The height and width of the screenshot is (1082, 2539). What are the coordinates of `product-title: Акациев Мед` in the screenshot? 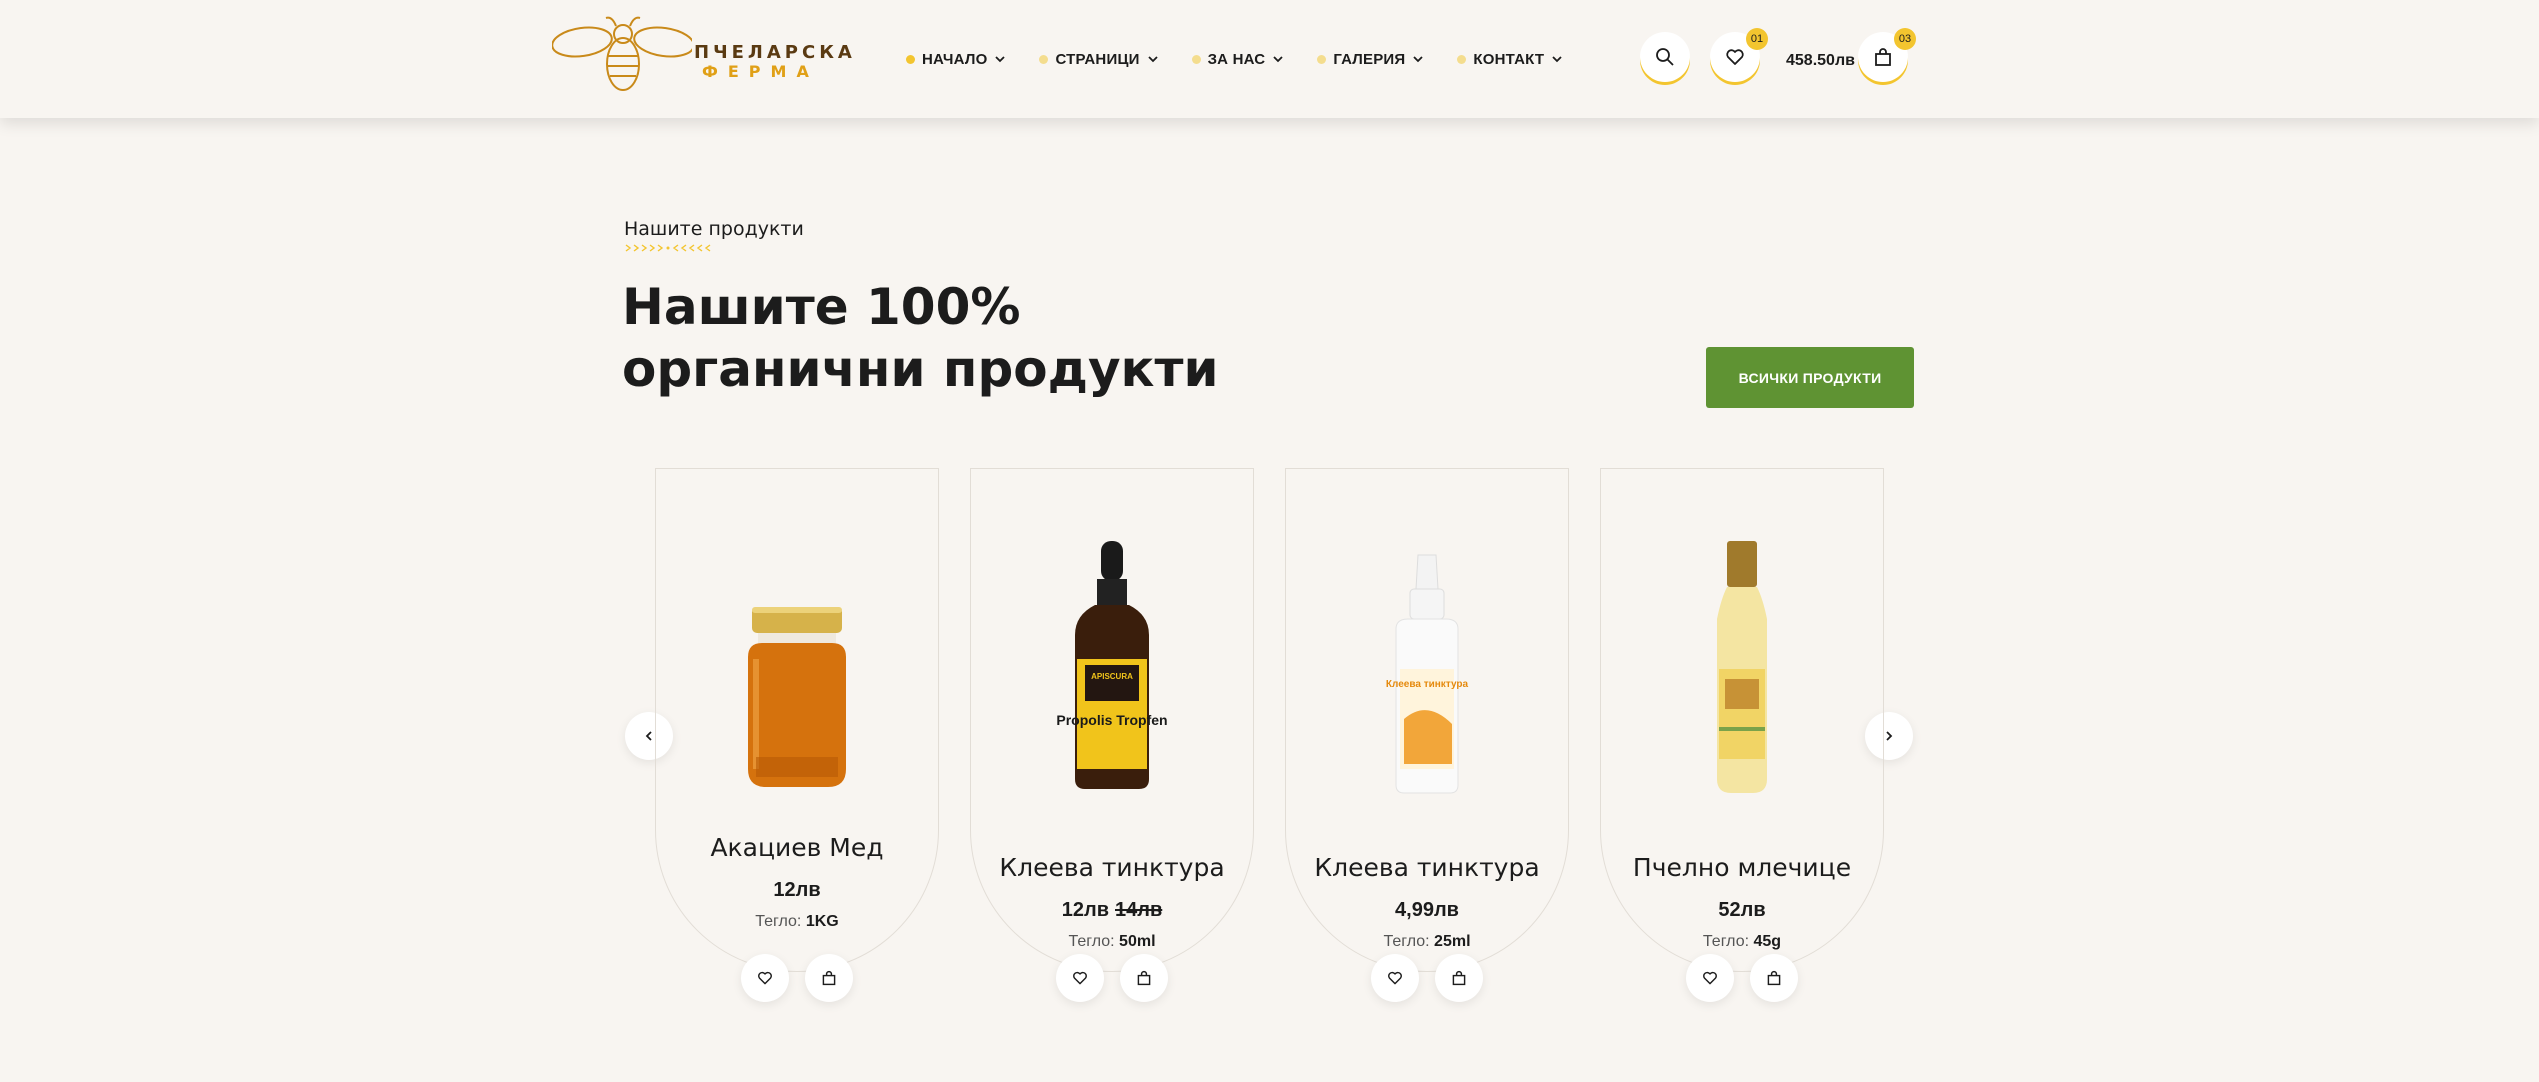 It's located at (797, 847).